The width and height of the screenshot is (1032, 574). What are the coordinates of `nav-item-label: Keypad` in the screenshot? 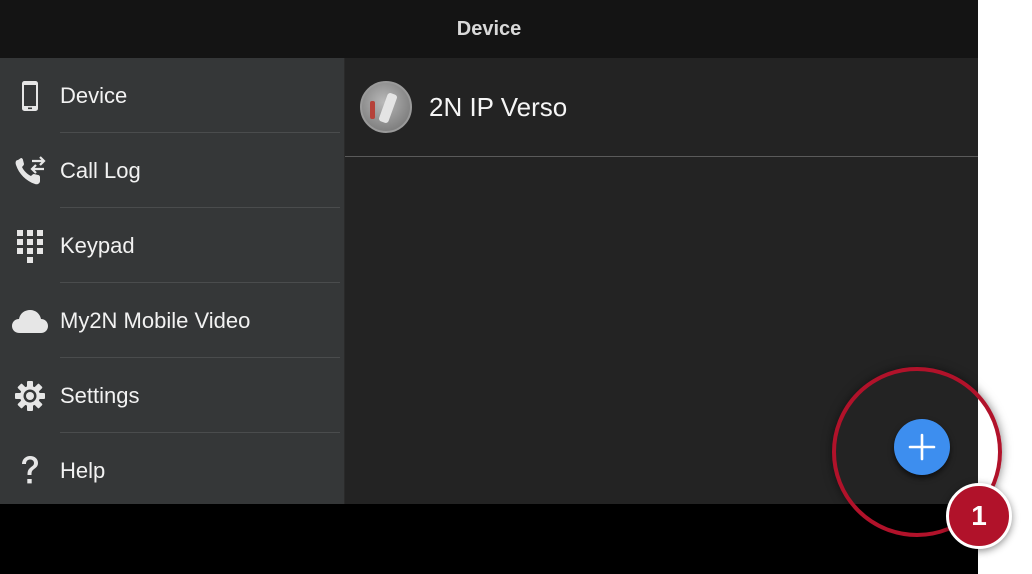 It's located at (97, 245).